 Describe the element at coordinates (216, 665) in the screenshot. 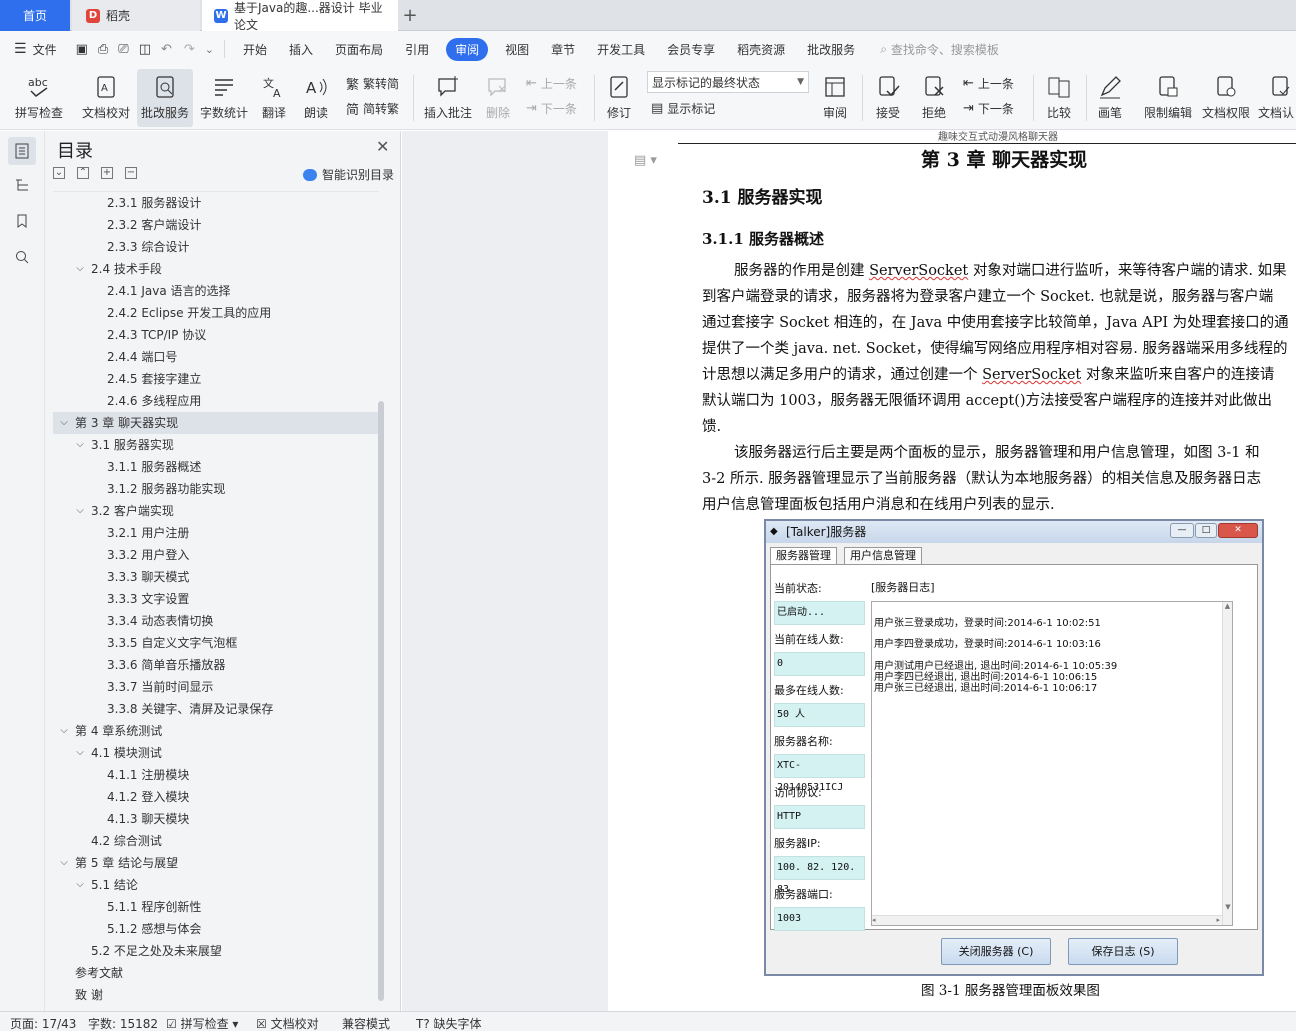

I see `toc-item: 3.3.6 简单音乐播放器` at that location.